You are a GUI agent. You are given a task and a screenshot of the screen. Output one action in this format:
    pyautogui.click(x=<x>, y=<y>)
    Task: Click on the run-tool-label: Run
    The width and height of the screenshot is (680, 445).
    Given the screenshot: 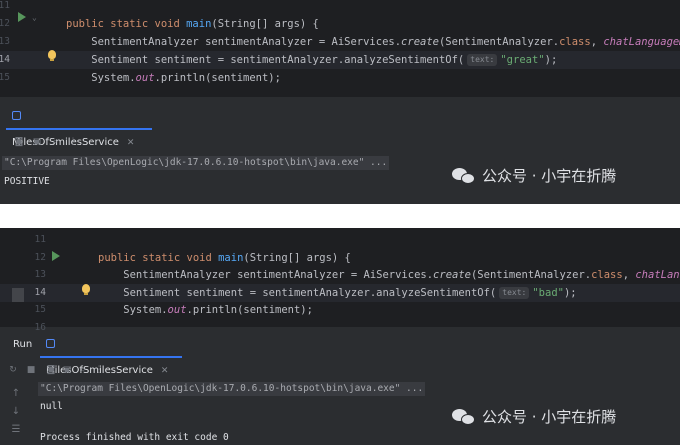 What is the action you would take?
    pyautogui.click(x=22, y=345)
    